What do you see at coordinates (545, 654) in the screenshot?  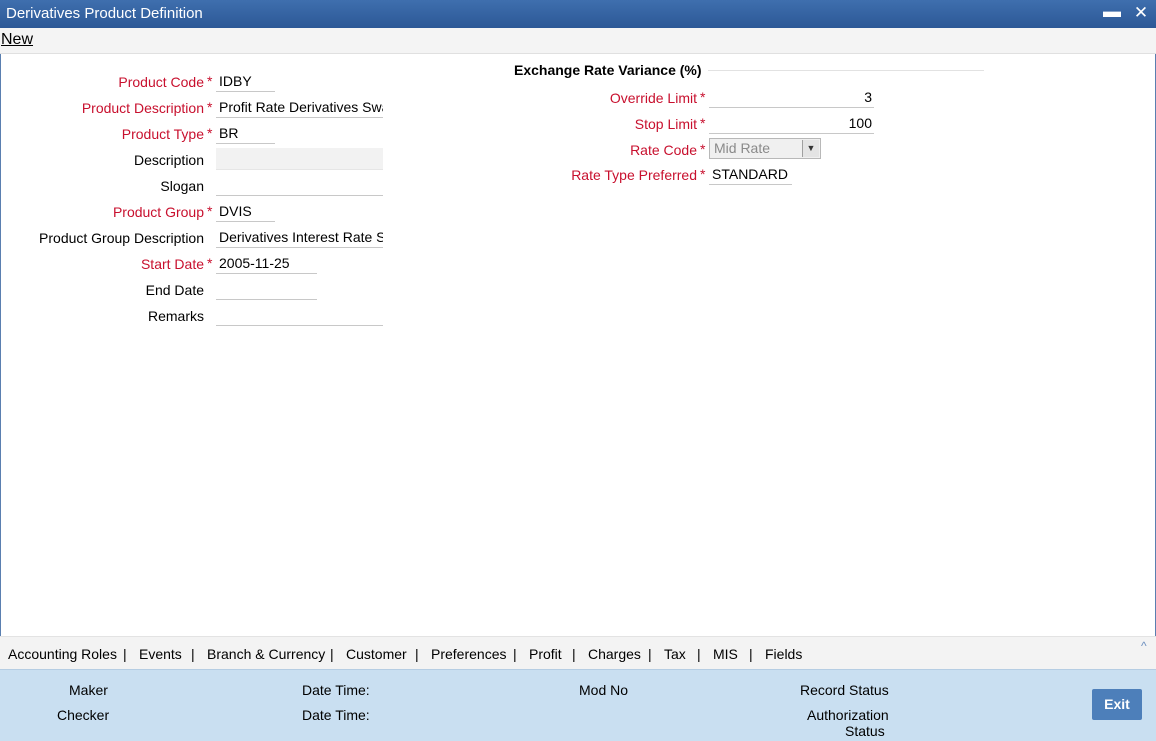 I see `tab-profit: Profit` at bounding box center [545, 654].